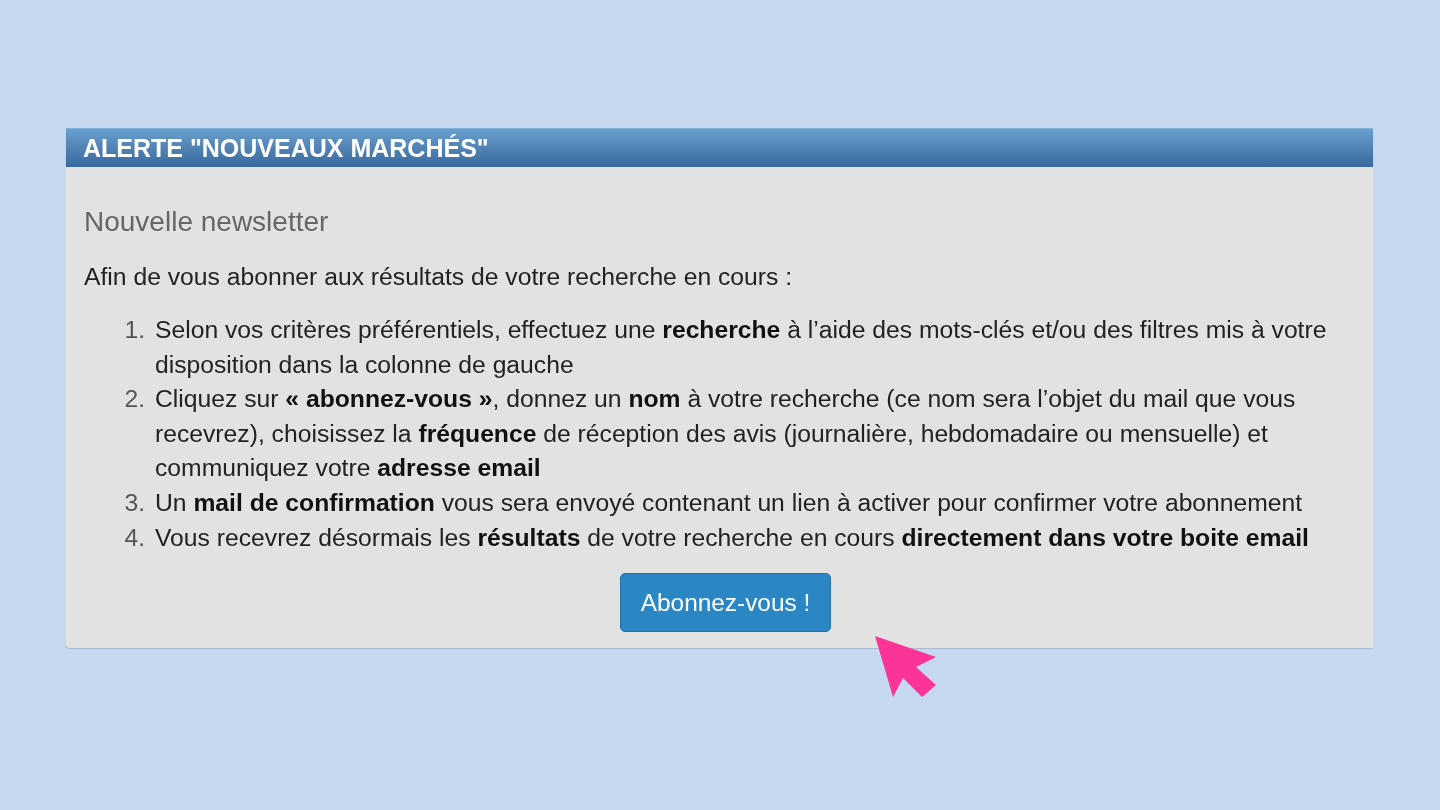  Describe the element at coordinates (134, 330) in the screenshot. I see `list-number: 1.` at that location.